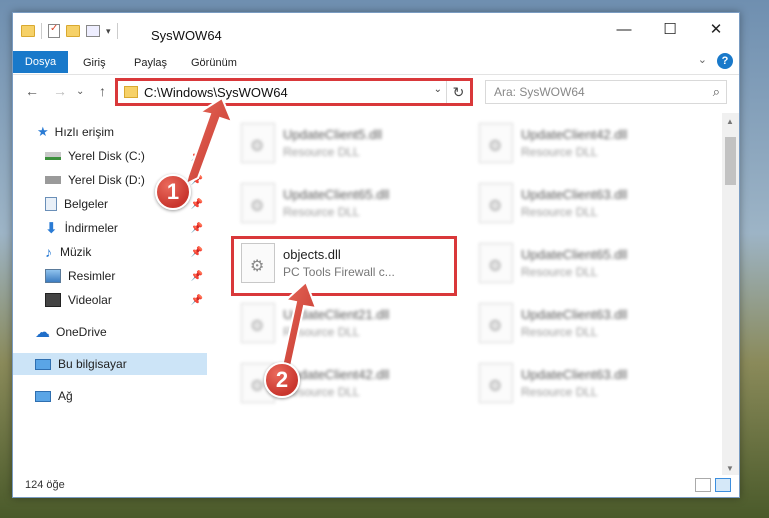 This screenshot has height=518, width=769. Describe the element at coordinates (94, 63) in the screenshot. I see `tab-giris: Giriş` at that location.